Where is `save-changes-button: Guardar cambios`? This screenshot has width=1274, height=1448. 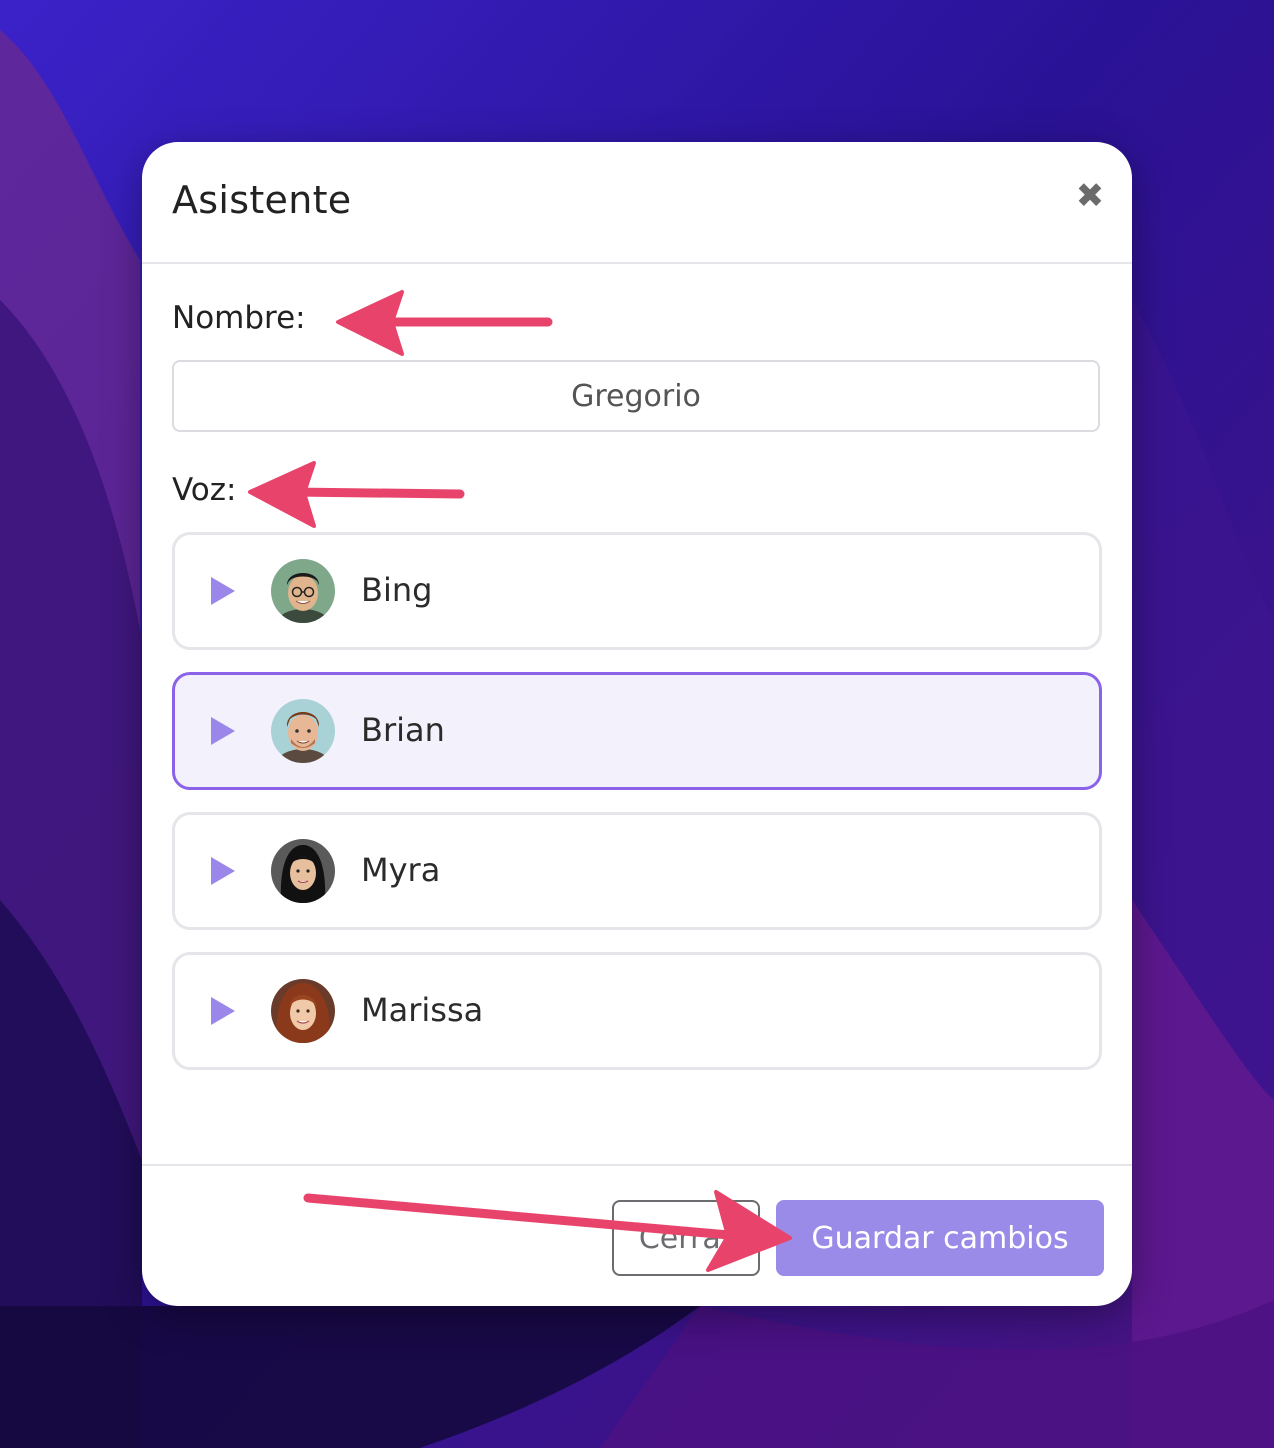 save-changes-button: Guardar cambios is located at coordinates (940, 1238).